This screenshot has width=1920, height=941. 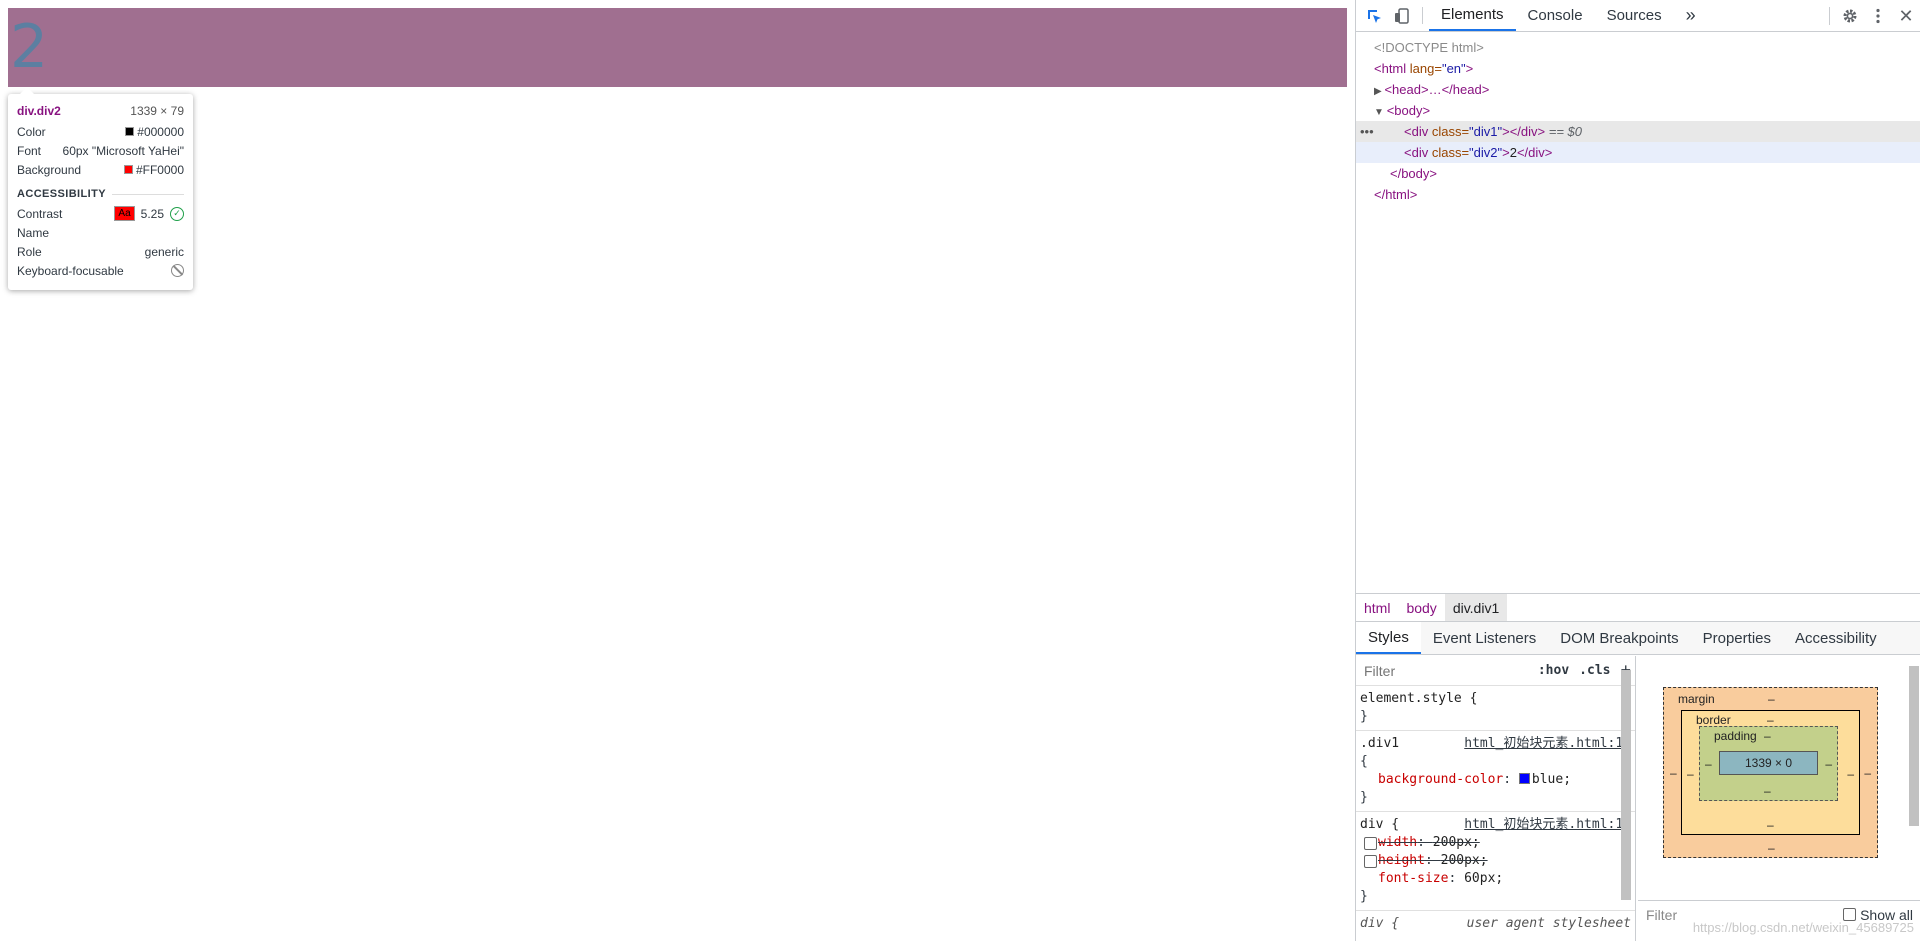 What do you see at coordinates (33, 232) in the screenshot?
I see `tooltip-name-label: Name` at bounding box center [33, 232].